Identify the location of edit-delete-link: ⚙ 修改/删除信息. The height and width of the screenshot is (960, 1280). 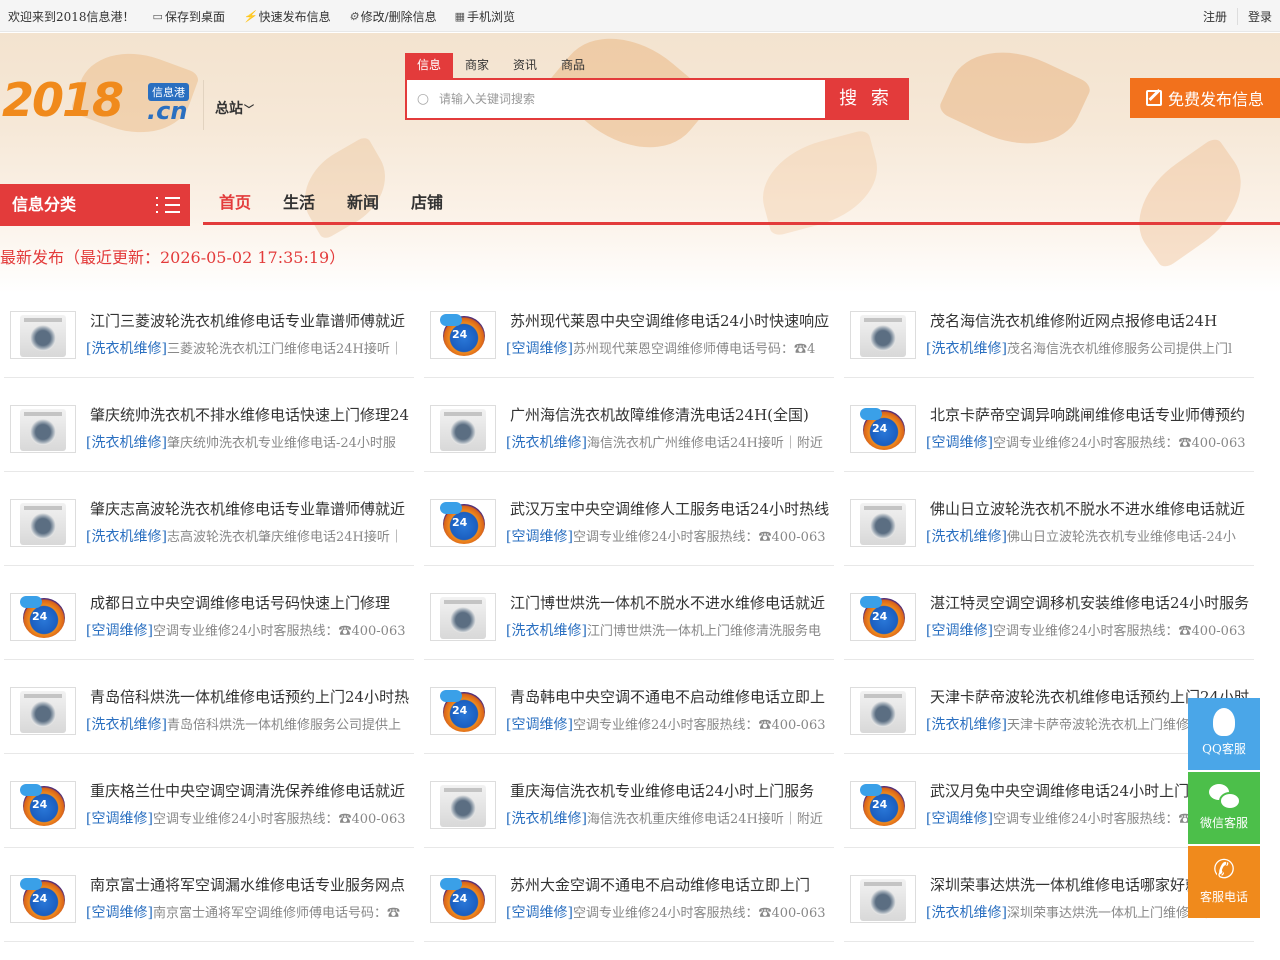
(393, 16).